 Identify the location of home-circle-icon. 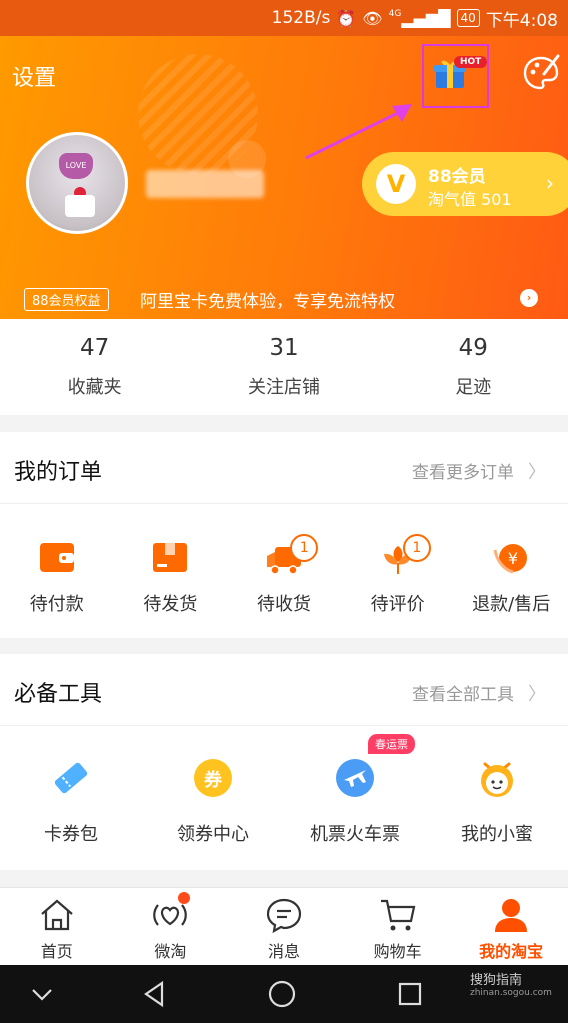
(282, 994).